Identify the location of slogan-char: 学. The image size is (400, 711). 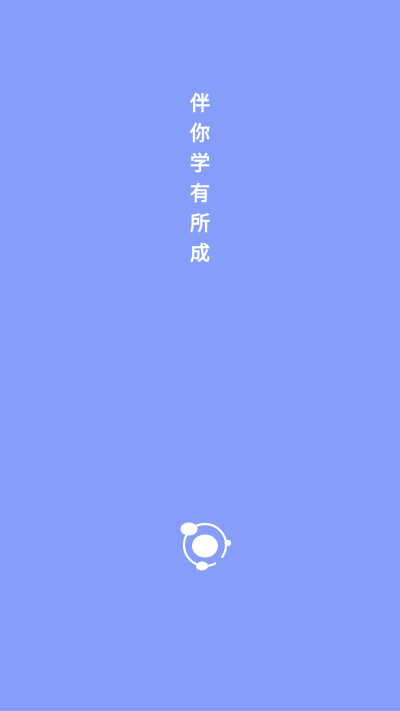
(200, 163).